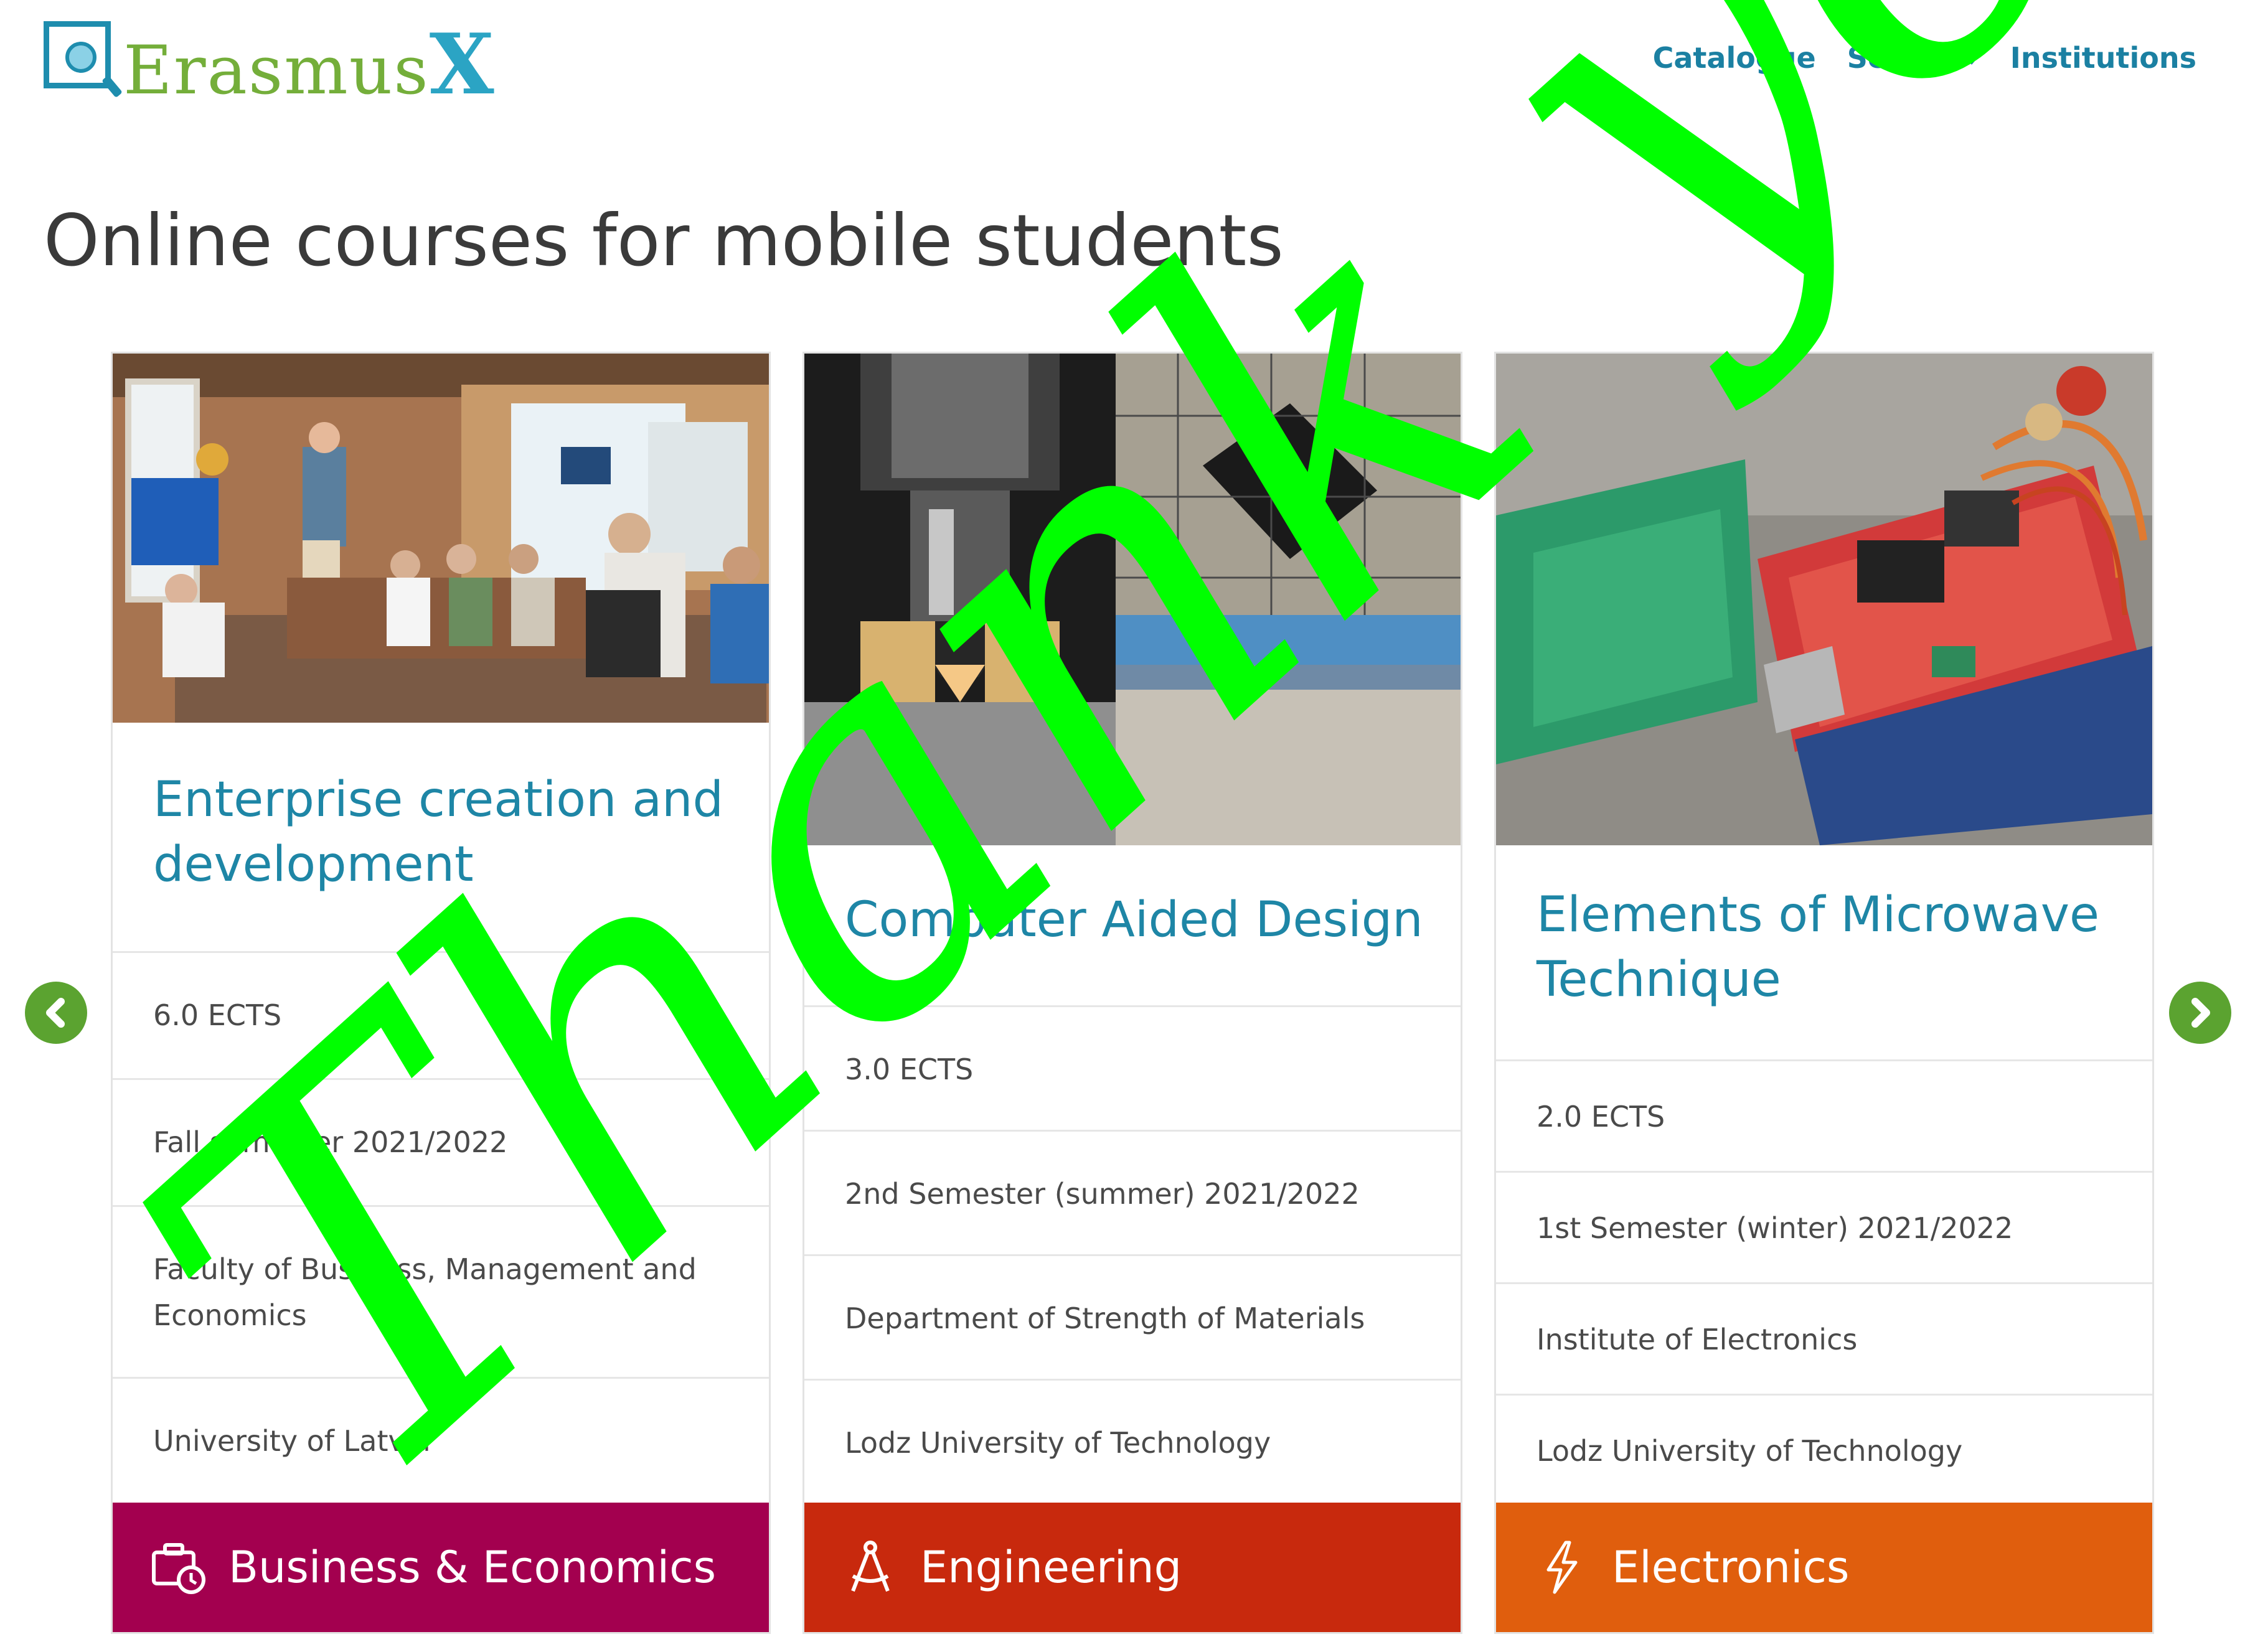 The width and height of the screenshot is (2245, 1652). Describe the element at coordinates (1971, 60) in the screenshot. I see `caret-down-icon` at that location.